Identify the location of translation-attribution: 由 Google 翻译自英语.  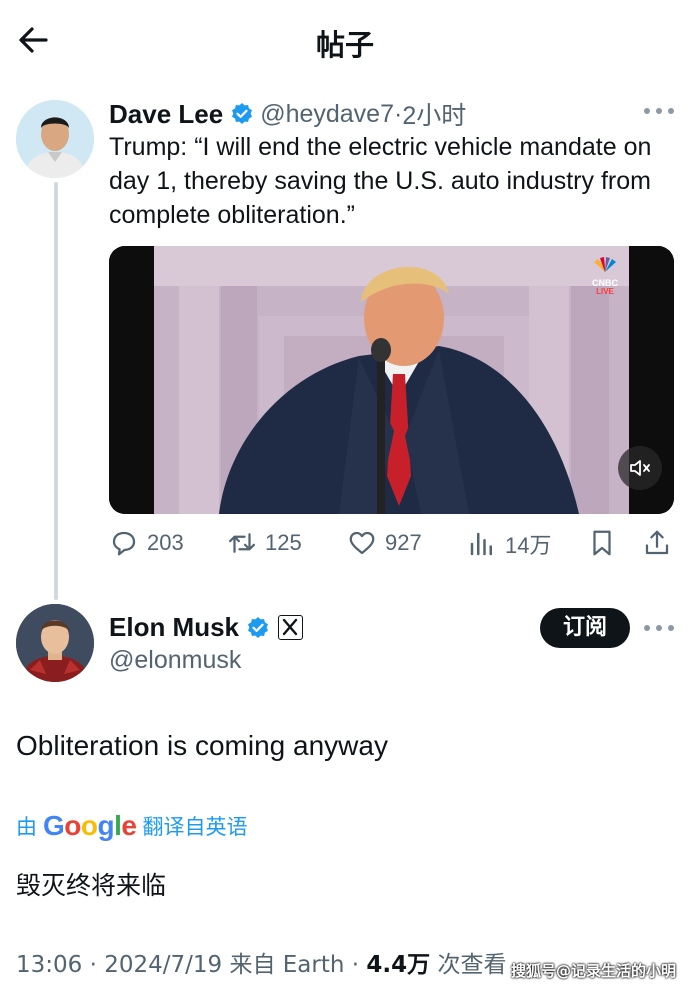
(131, 826).